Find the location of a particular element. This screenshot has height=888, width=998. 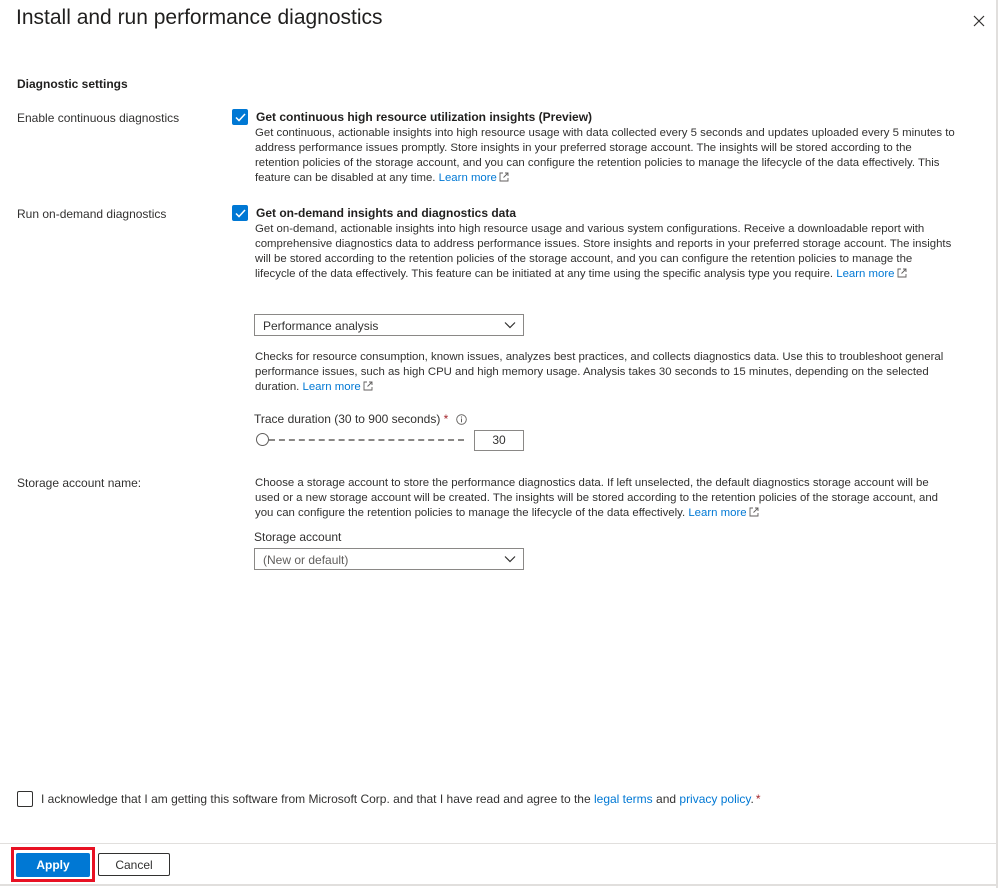

trace-duration-slider-thumb is located at coordinates (262, 439).